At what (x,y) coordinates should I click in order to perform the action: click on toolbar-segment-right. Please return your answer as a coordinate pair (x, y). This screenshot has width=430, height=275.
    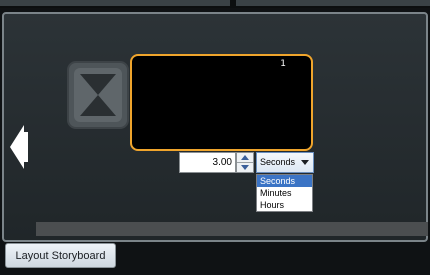
    Looking at the image, I should click on (333, 3).